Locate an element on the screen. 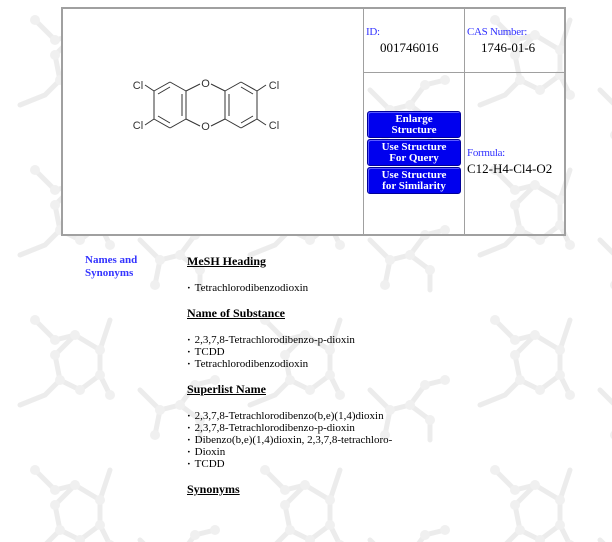 The image size is (612, 542). id-cell: ID: 001746016 is located at coordinates (414, 41).